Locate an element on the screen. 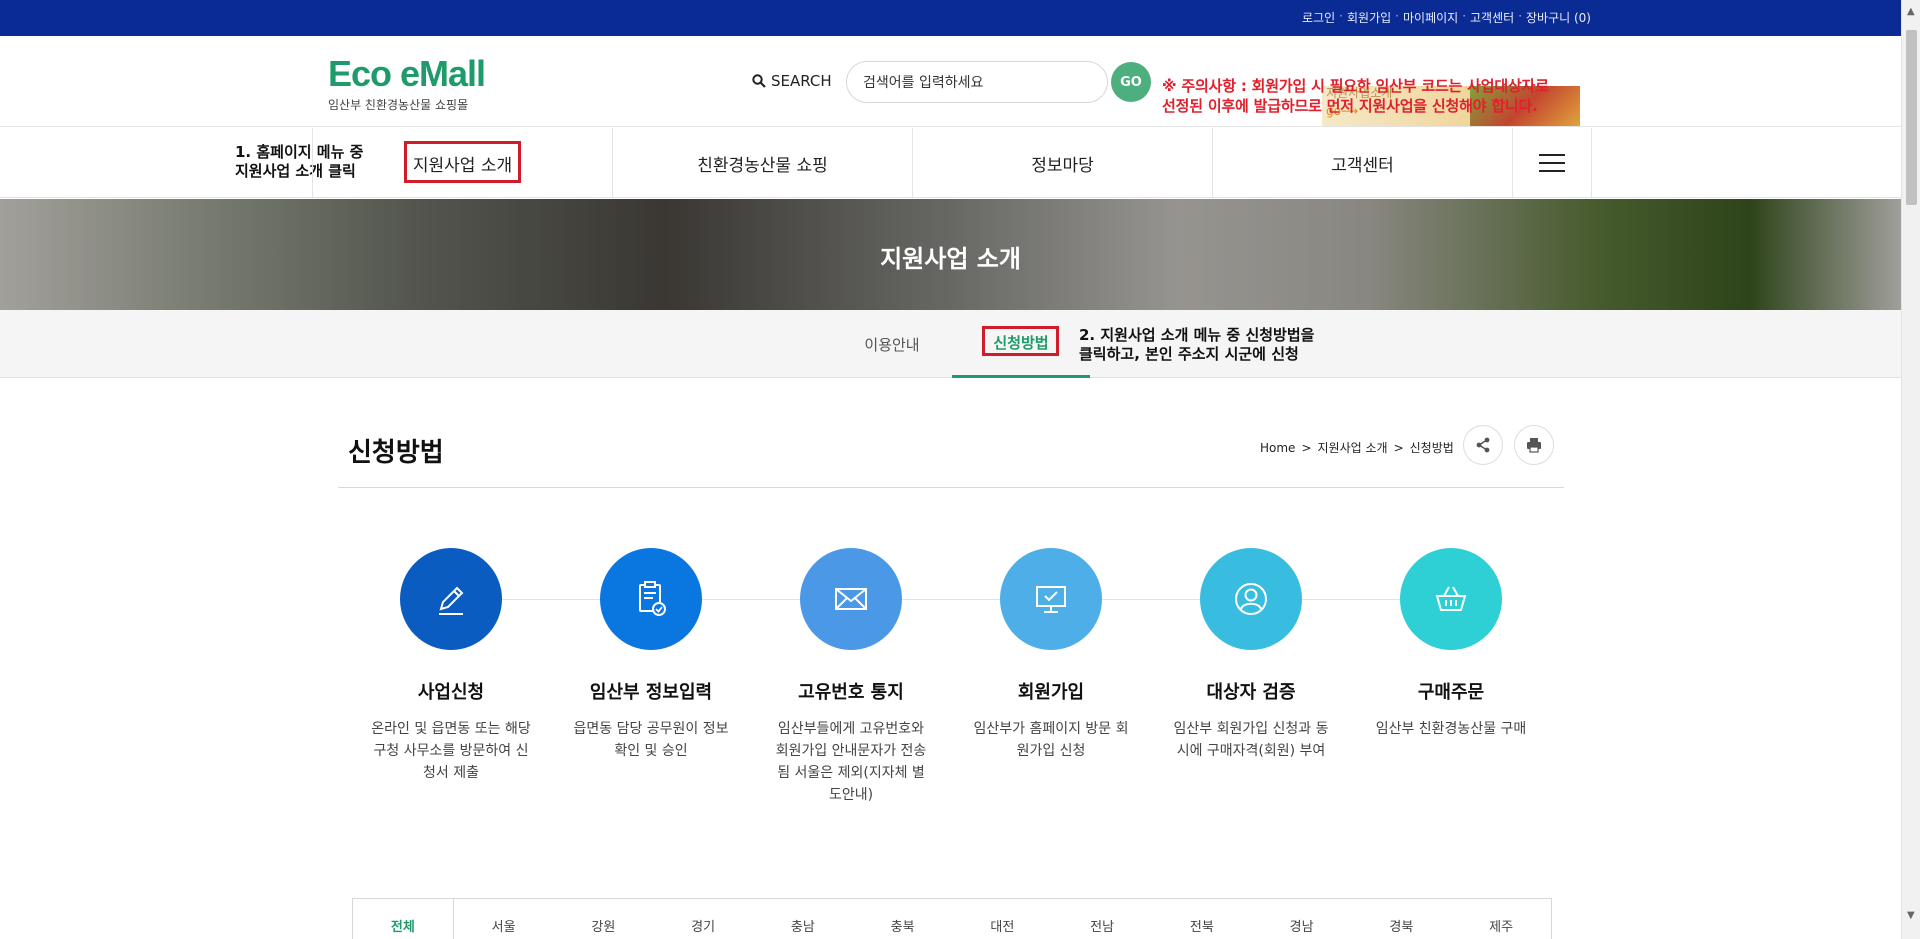 The image size is (1920, 939). hero-banner: 지원사업 소개 is located at coordinates (950, 254).